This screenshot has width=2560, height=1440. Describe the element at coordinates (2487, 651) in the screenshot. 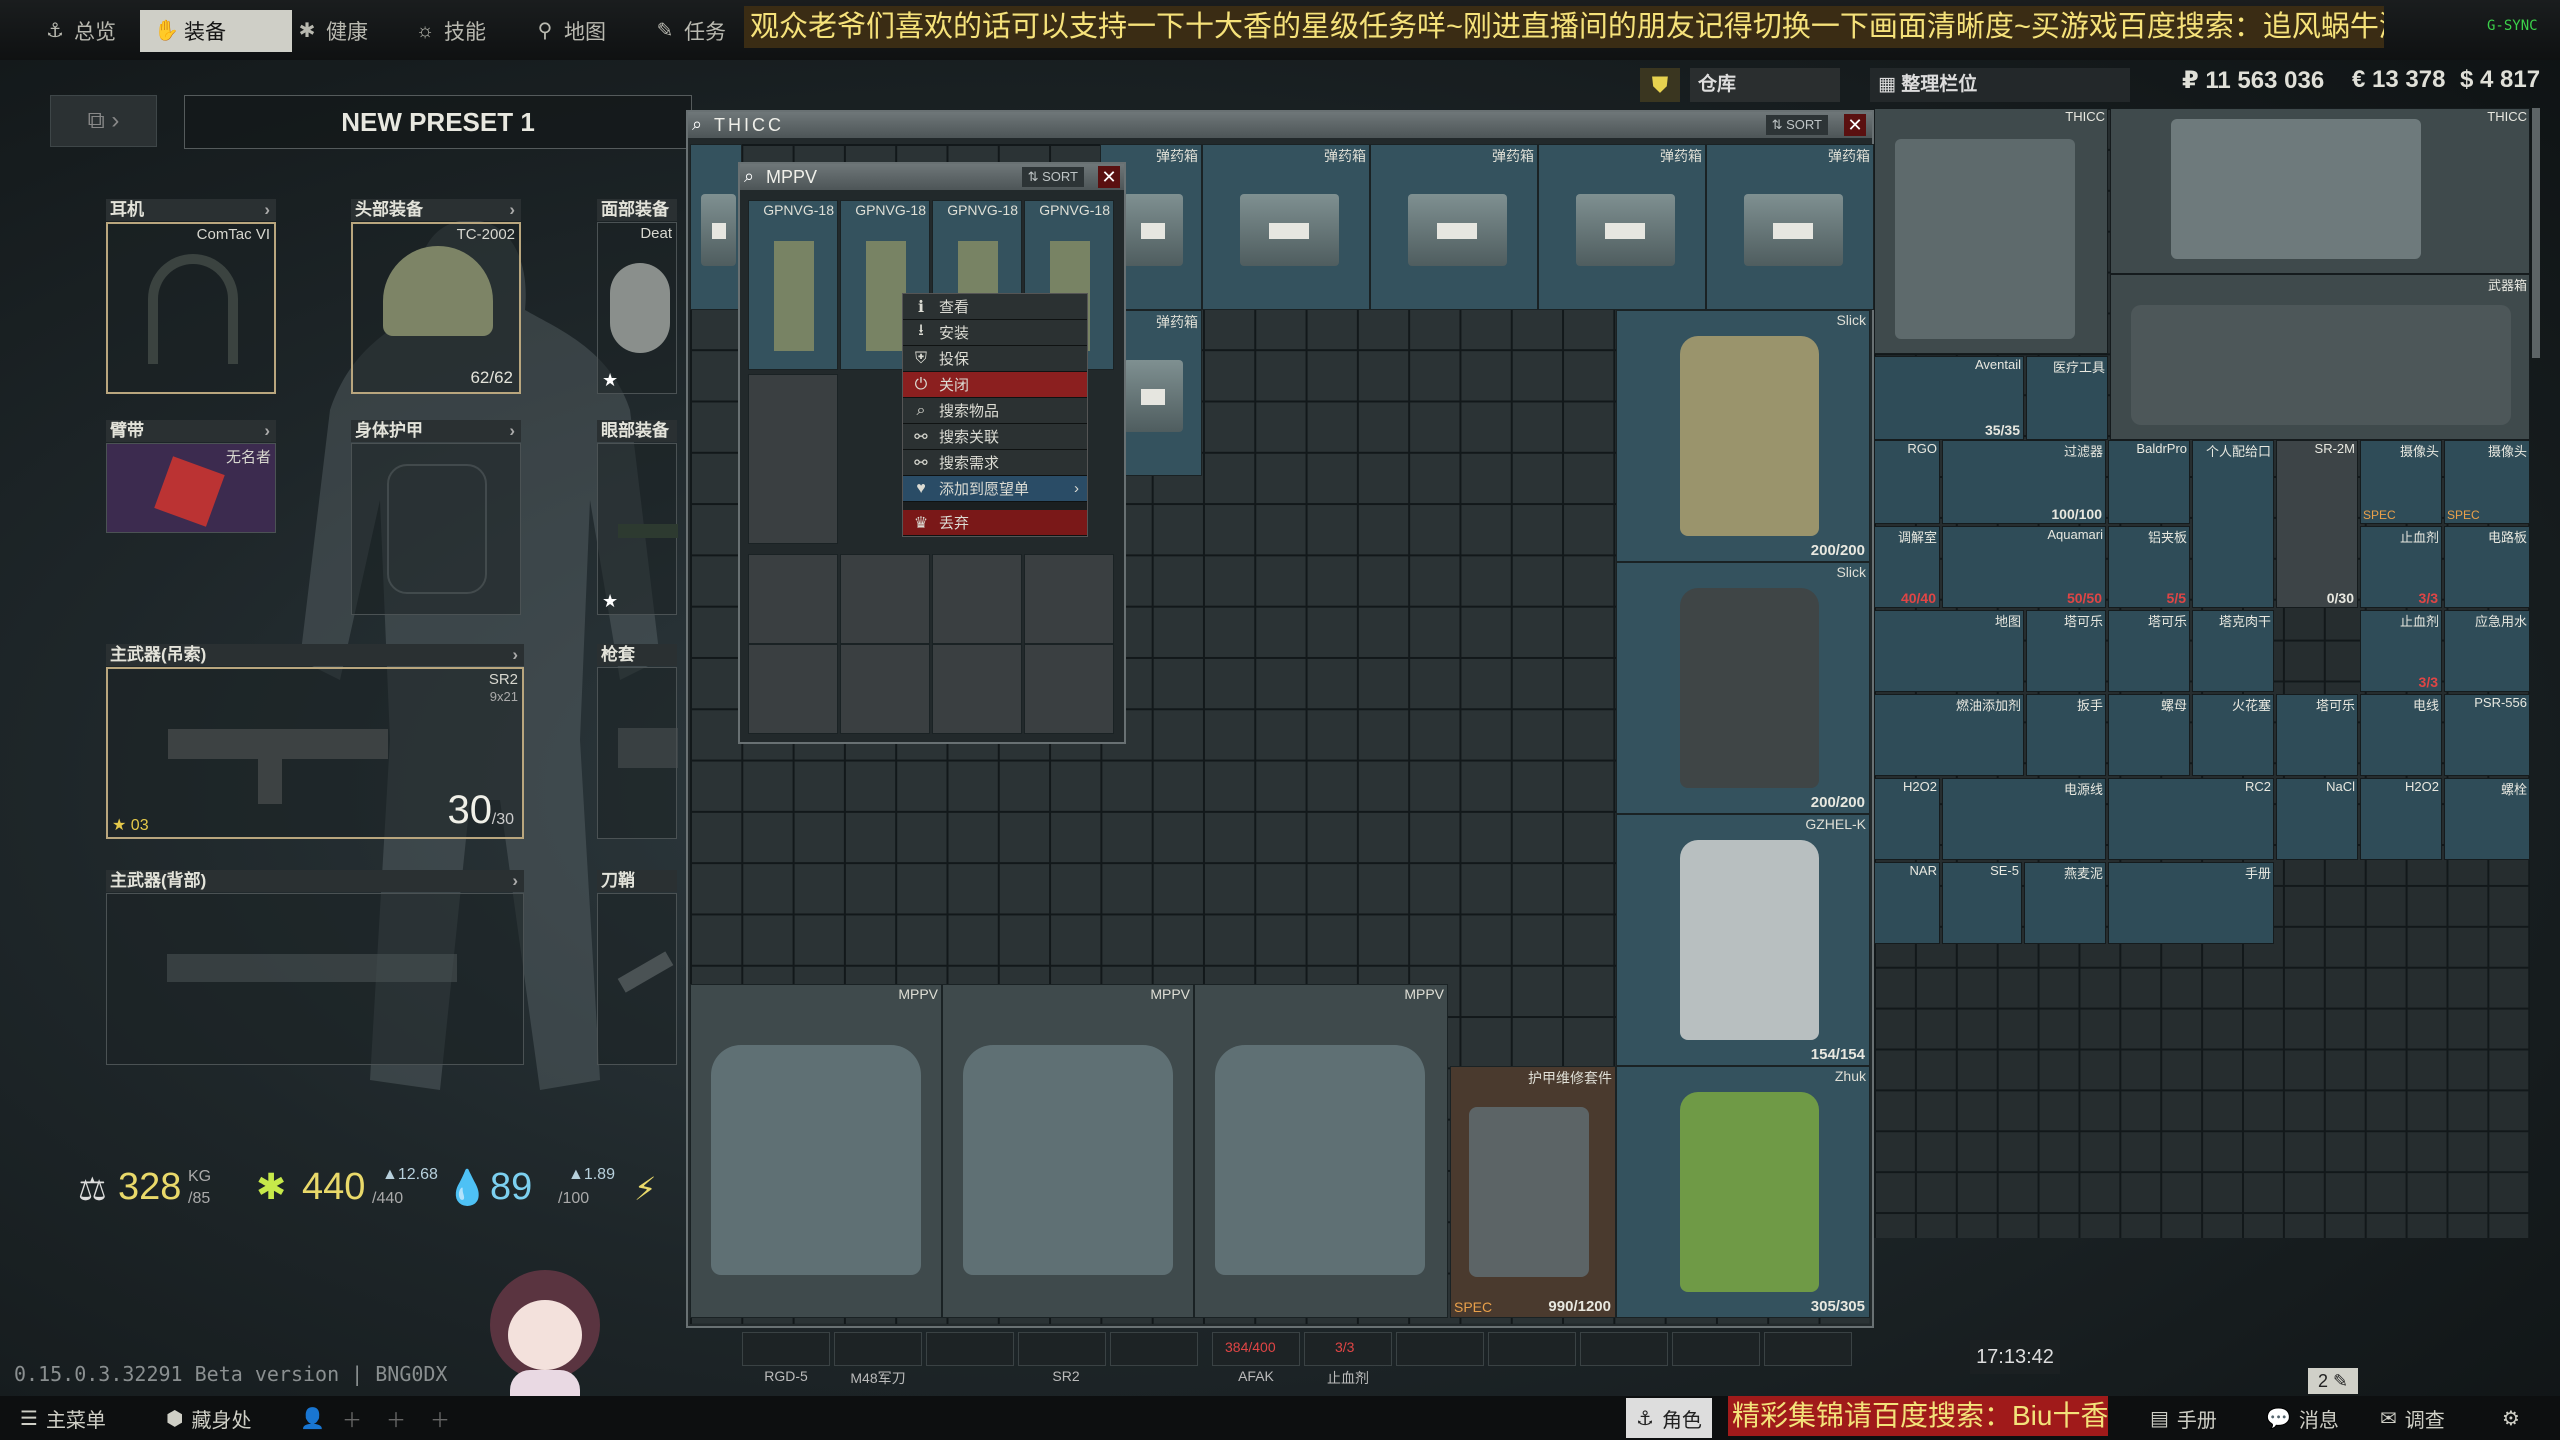

I see `stash-item: 应急用水` at that location.